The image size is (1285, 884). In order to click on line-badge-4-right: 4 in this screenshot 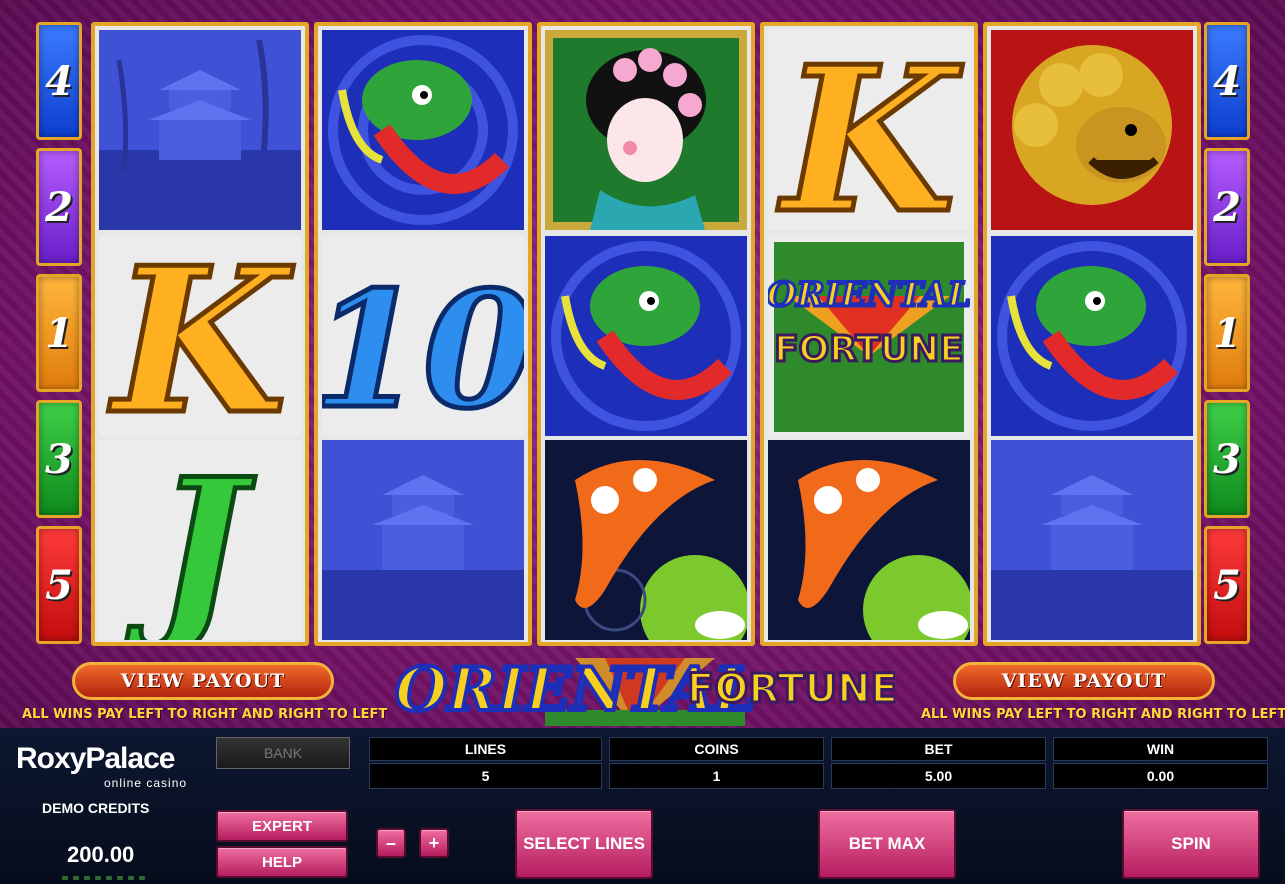, I will do `click(1227, 81)`.